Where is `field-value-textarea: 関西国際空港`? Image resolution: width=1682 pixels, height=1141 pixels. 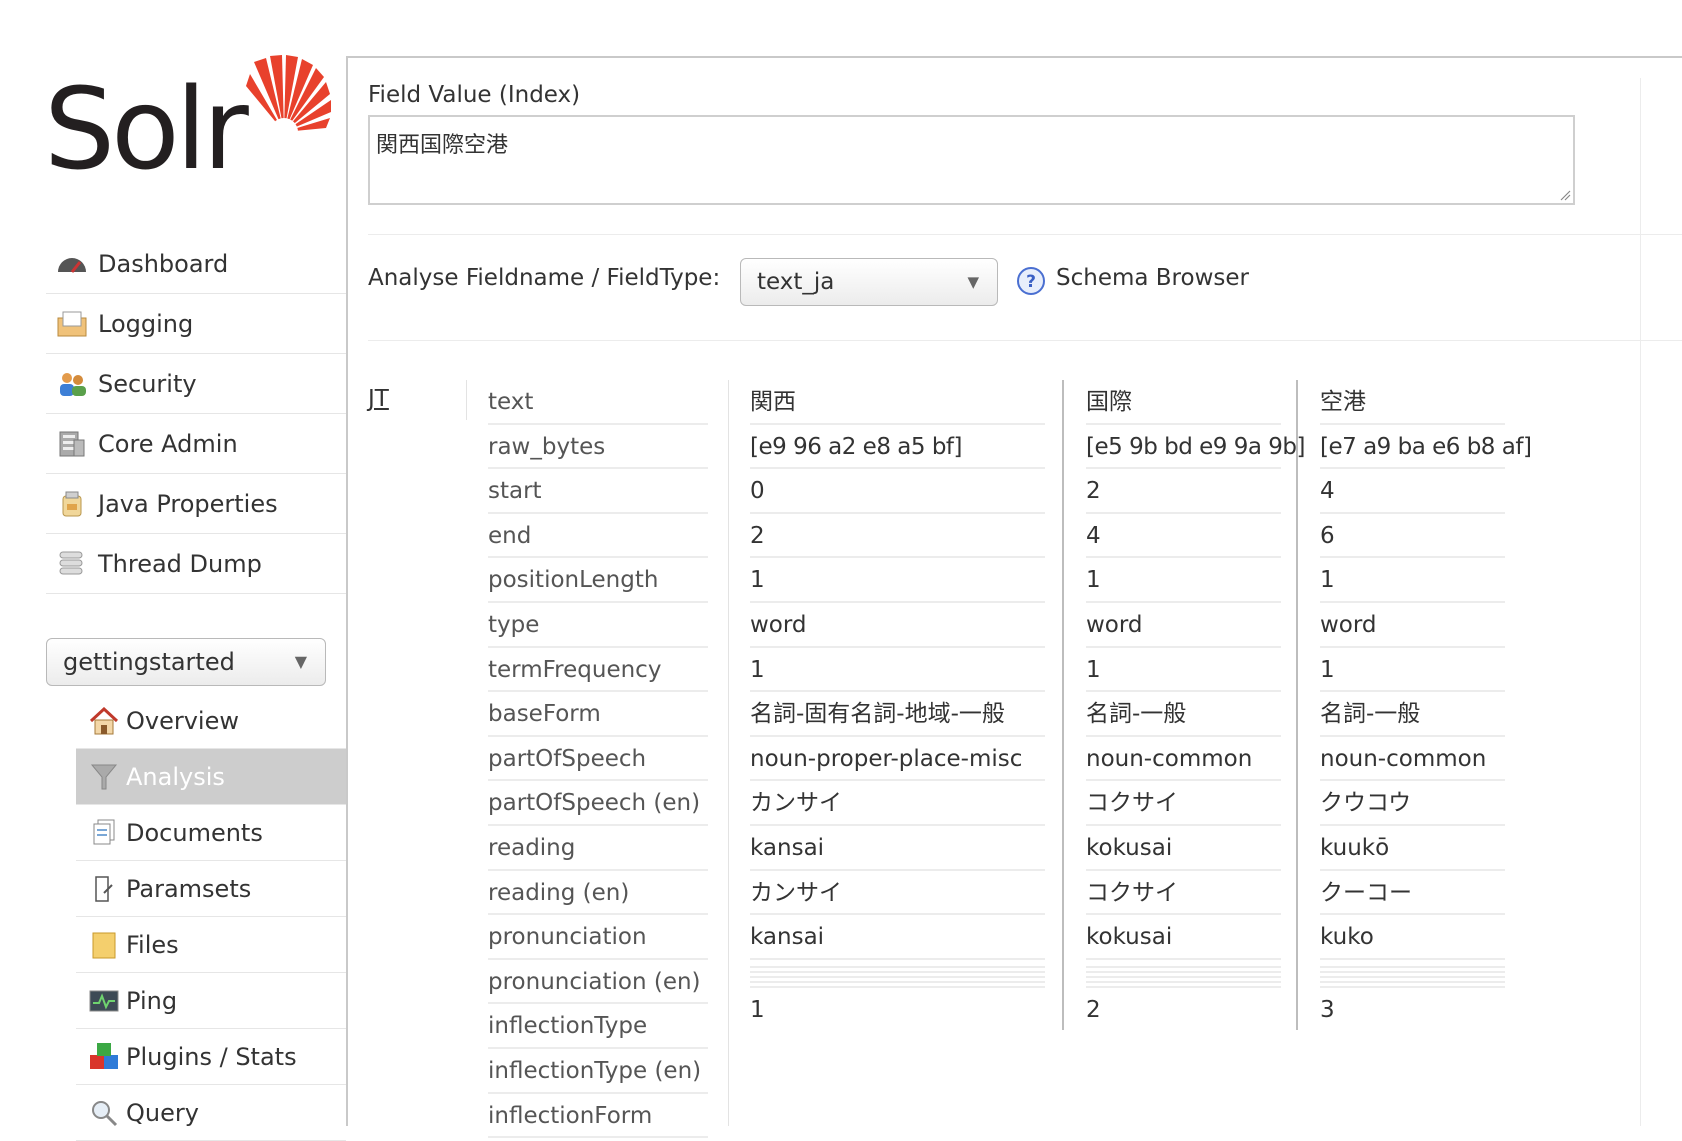 field-value-textarea: 関西国際空港 is located at coordinates (971, 160).